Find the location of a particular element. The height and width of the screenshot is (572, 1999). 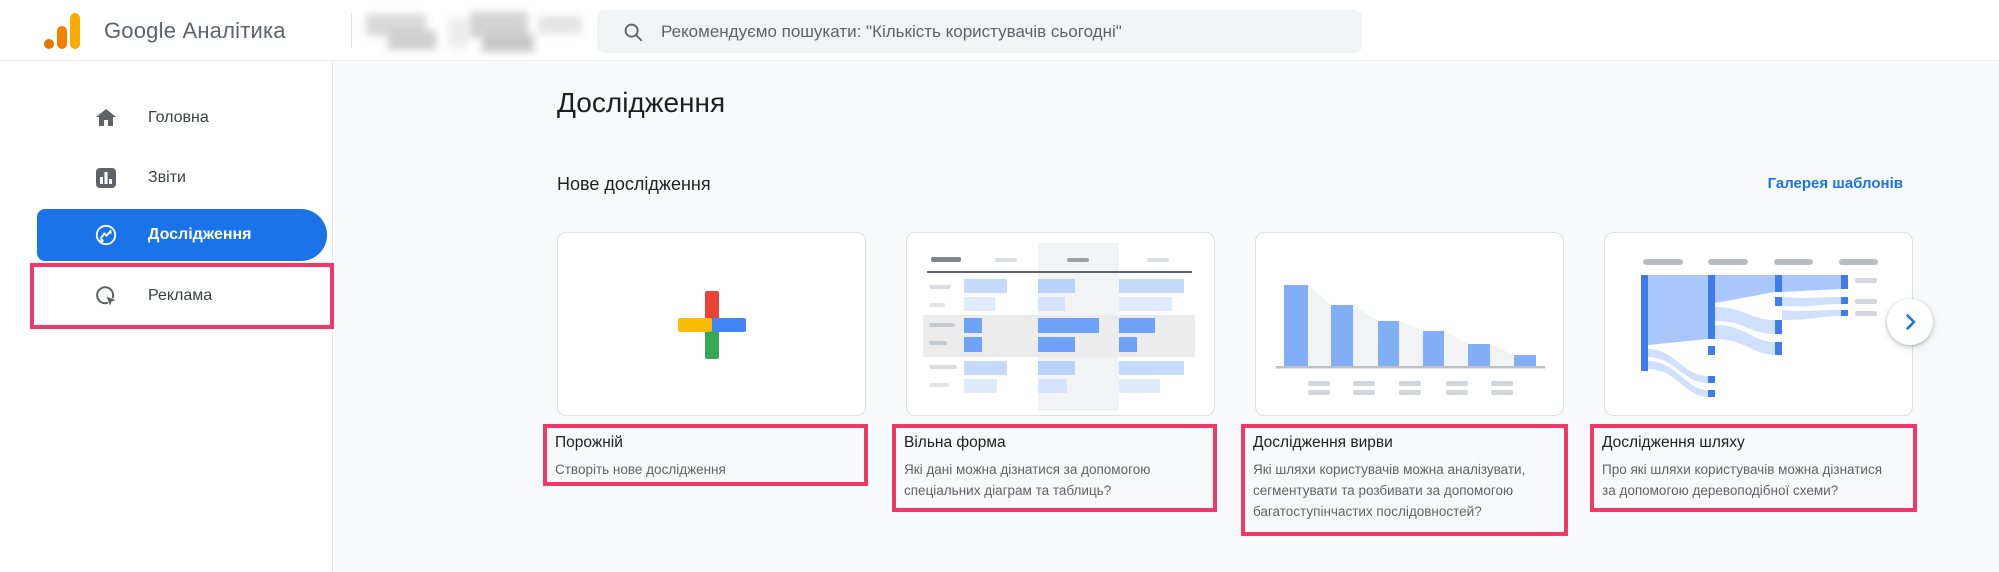

chevron-right-icon is located at coordinates (1910, 322).